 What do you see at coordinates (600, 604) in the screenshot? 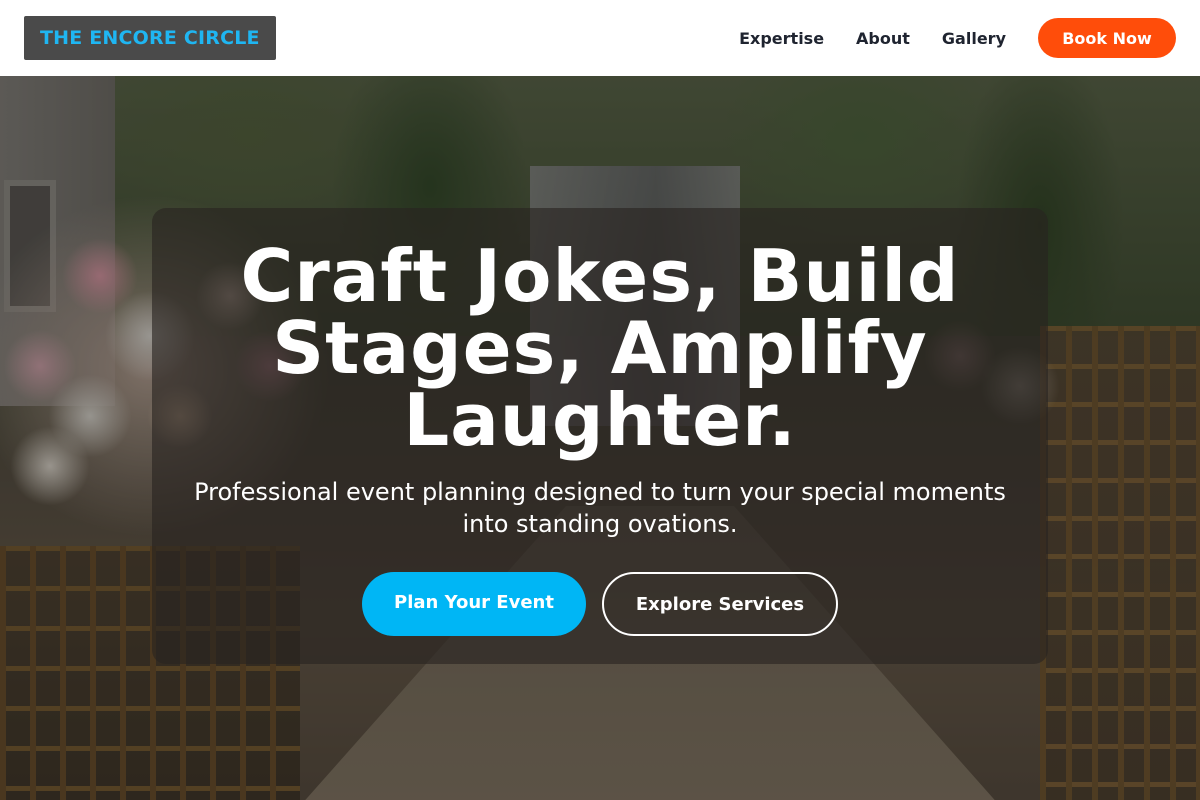
I see `hero-cta-row: Plan Your Event Explore Services` at bounding box center [600, 604].